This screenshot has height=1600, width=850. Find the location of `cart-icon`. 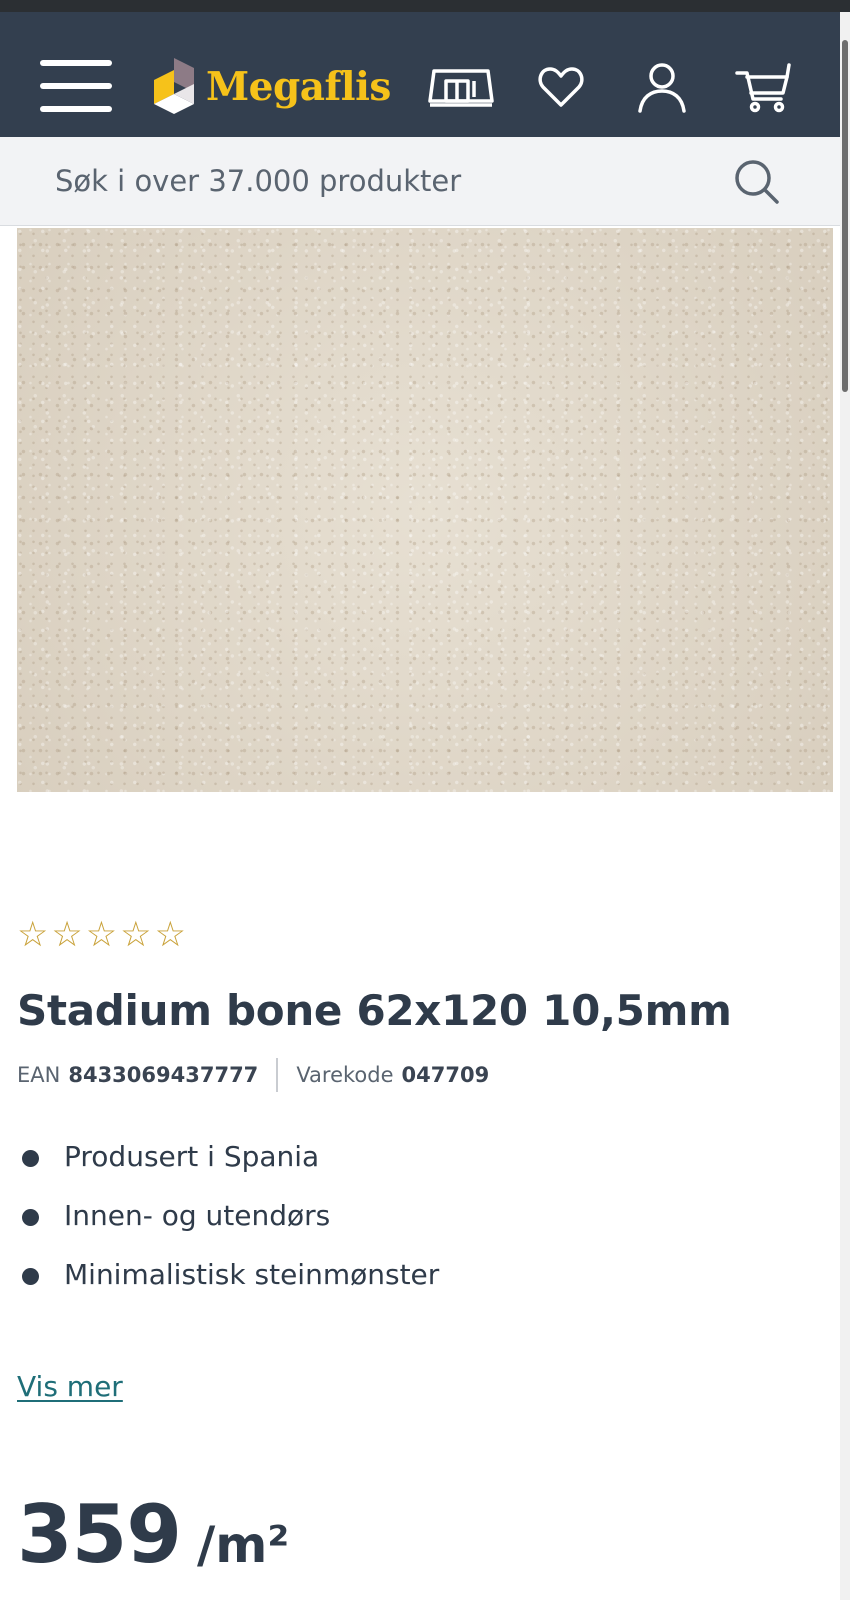

cart-icon is located at coordinates (763, 87).